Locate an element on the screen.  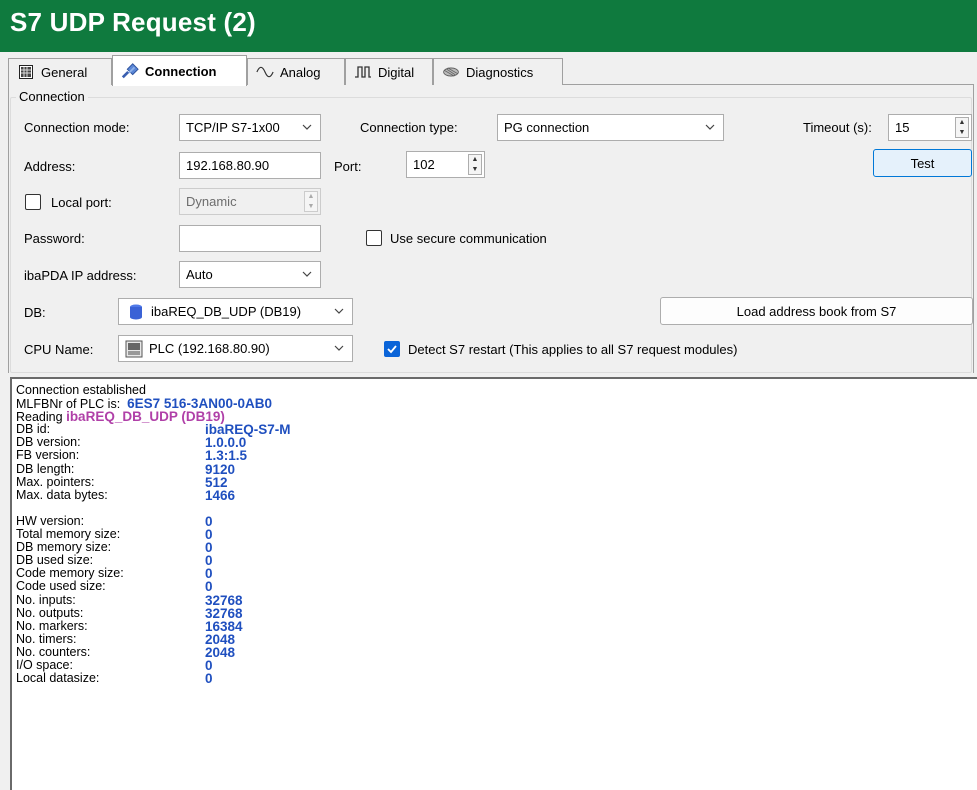
tab-analog-label: Analog is located at coordinates (300, 72).